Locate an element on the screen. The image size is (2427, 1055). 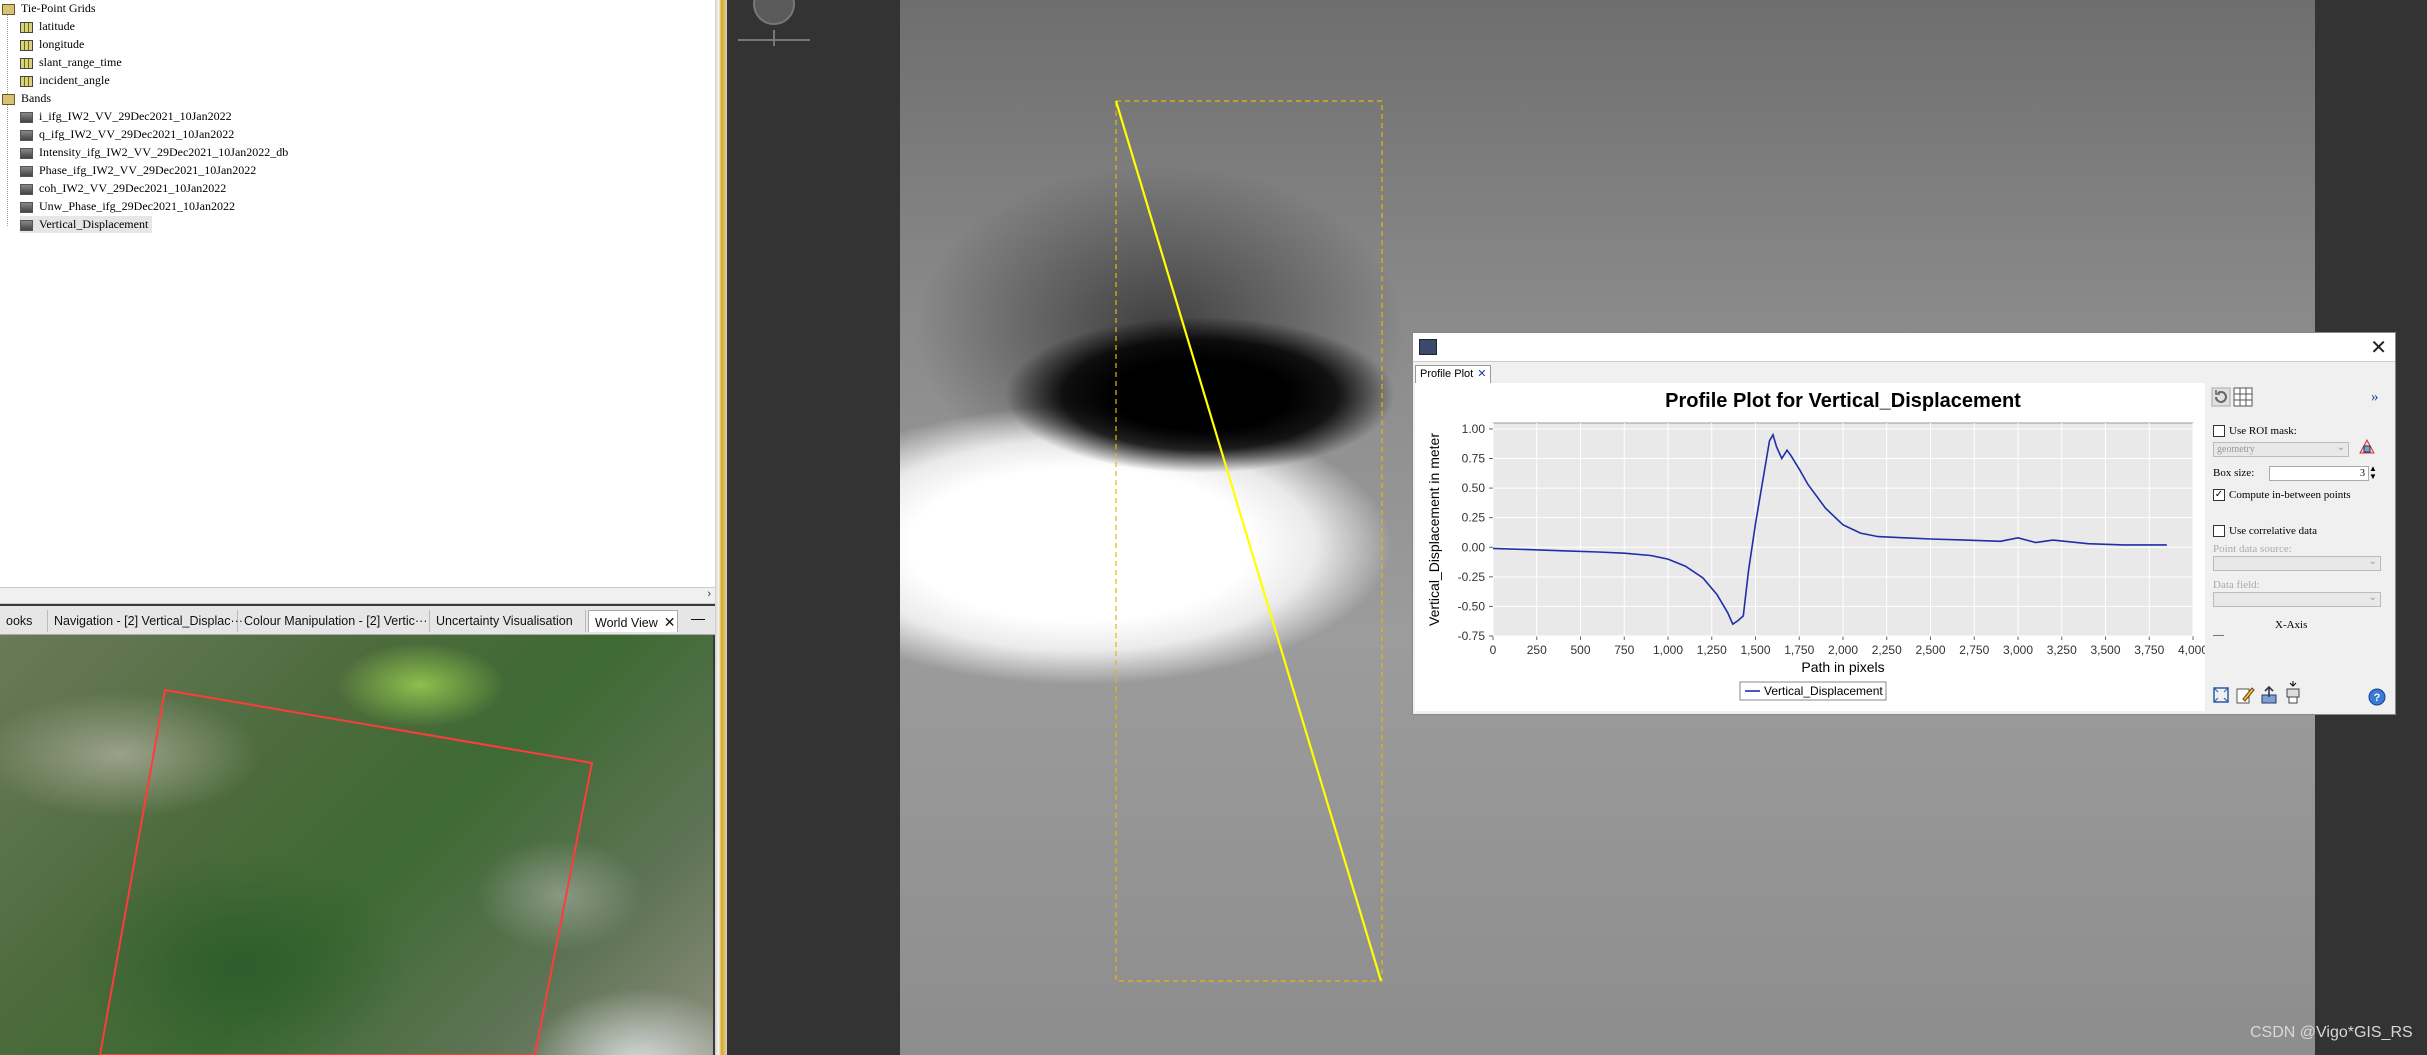
roi-mask-select: geometry is located at coordinates (2281, 449).